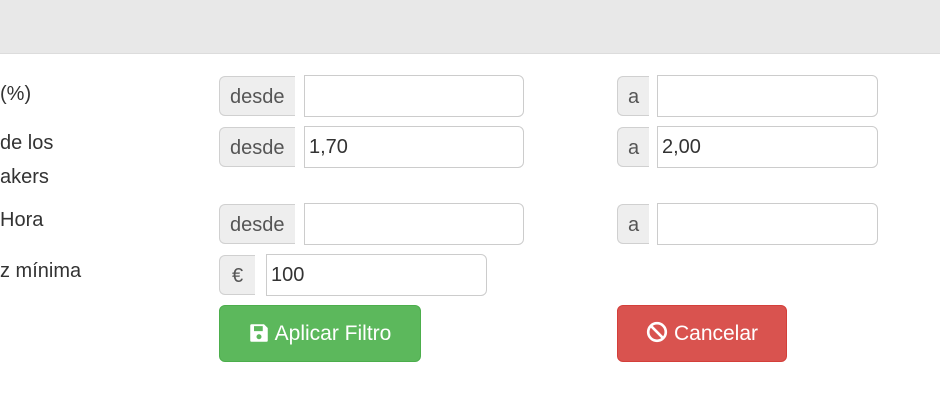 The width and height of the screenshot is (940, 400). I want to click on odds-from-input, so click(414, 147).